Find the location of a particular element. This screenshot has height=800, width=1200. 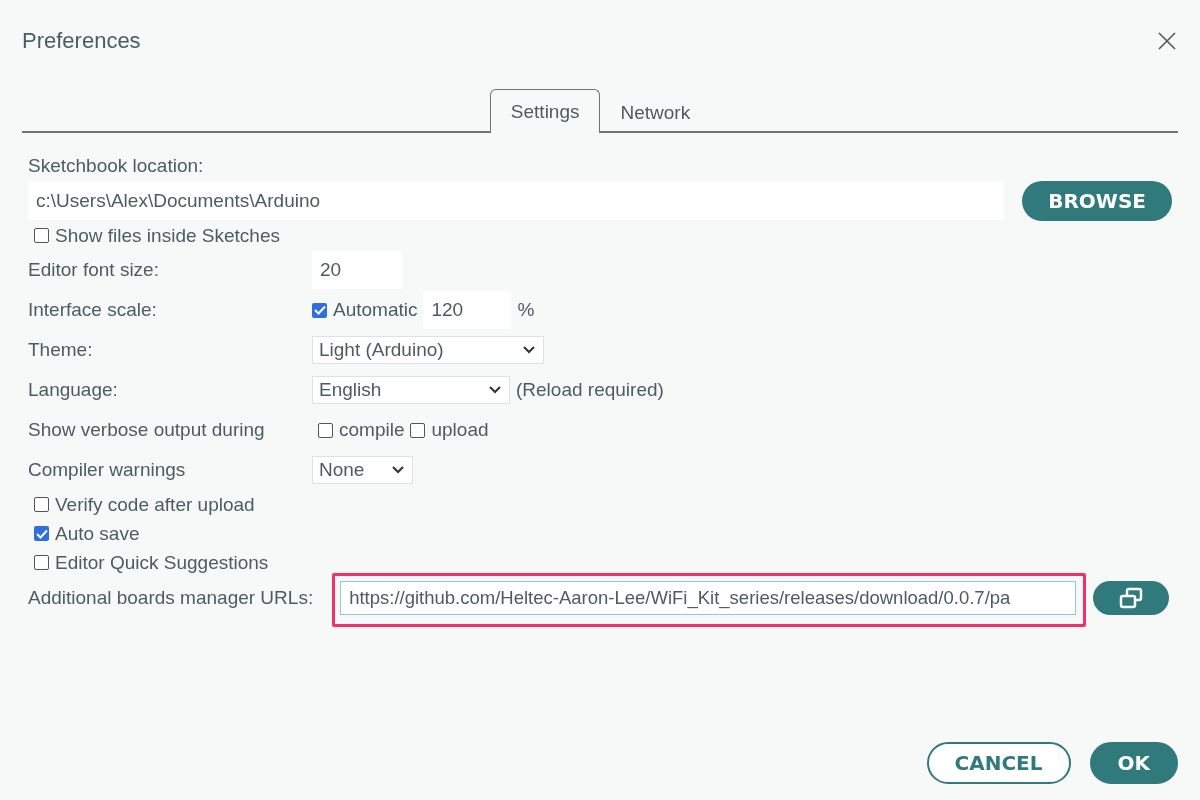

checkbox-label: upload is located at coordinates (460, 430).